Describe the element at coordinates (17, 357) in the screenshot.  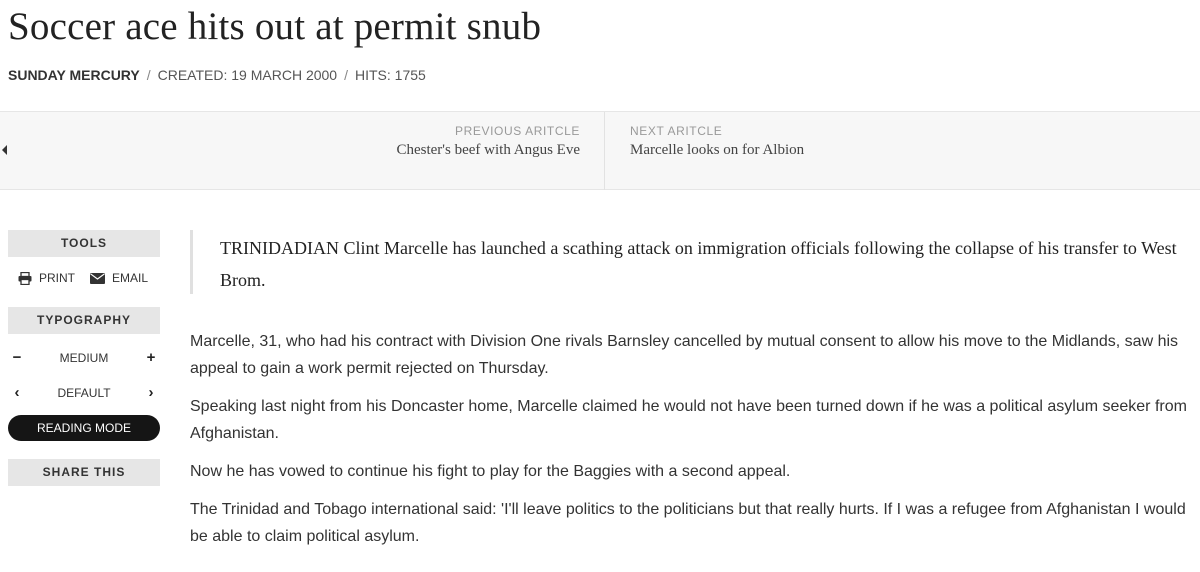
I see `decrease-size-button: −` at that location.